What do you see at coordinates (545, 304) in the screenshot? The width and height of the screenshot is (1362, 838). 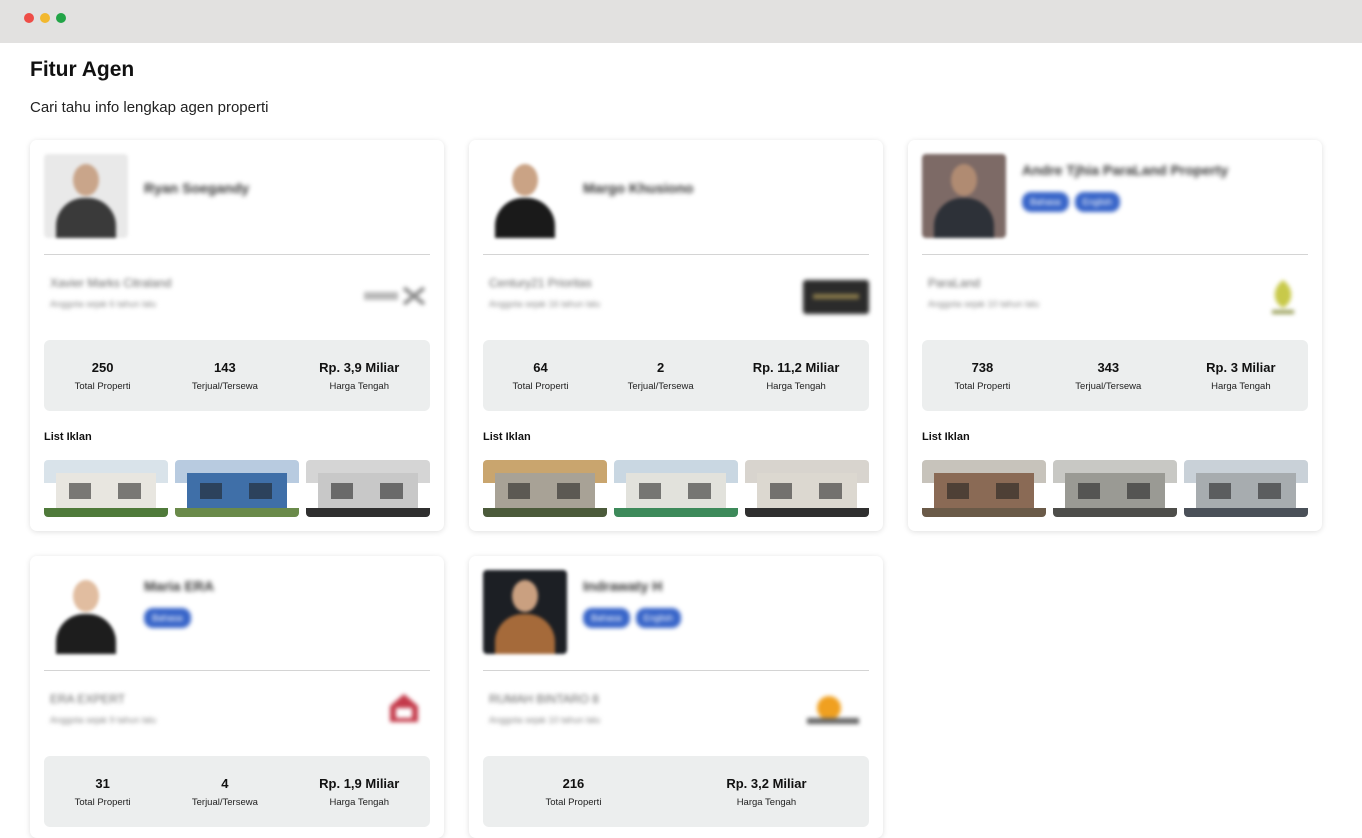 I see `member-since: Anggota sejak 16 tahun lalu` at bounding box center [545, 304].